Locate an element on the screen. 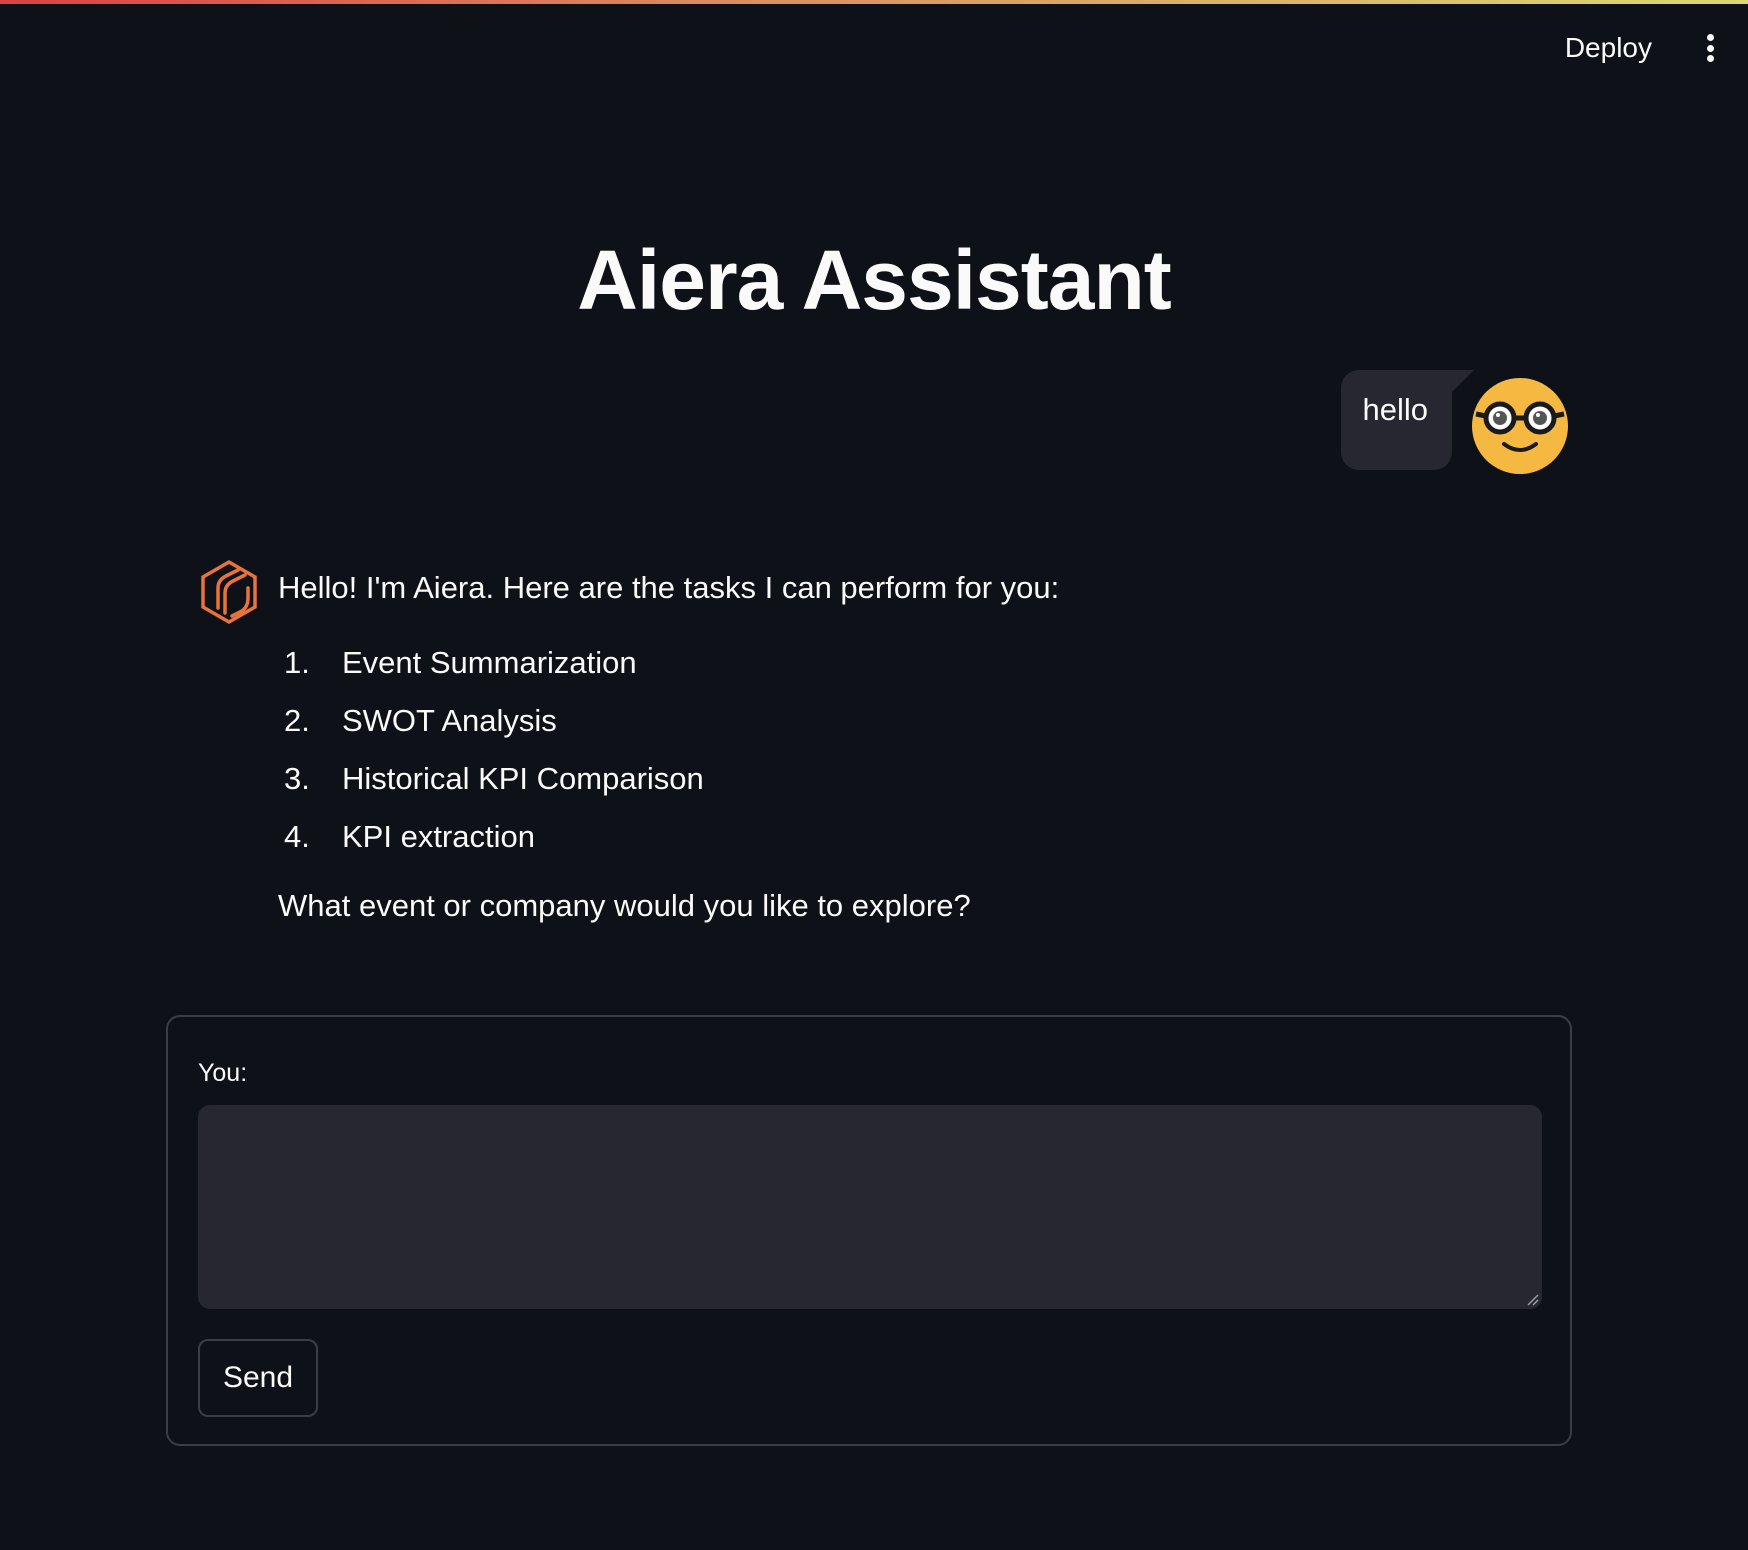 This screenshot has width=1748, height=1550. kebab-menu-icon is located at coordinates (1710, 48).